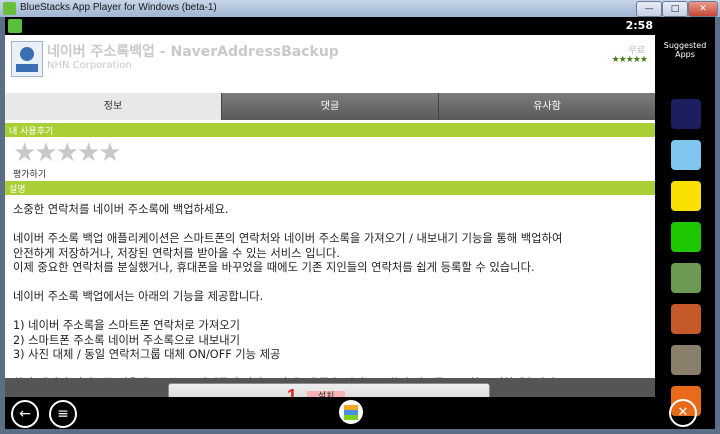 This screenshot has height=434, width=720. What do you see at coordinates (330, 130) in the screenshot?
I see `review-section-header: 내 사용후기` at bounding box center [330, 130].